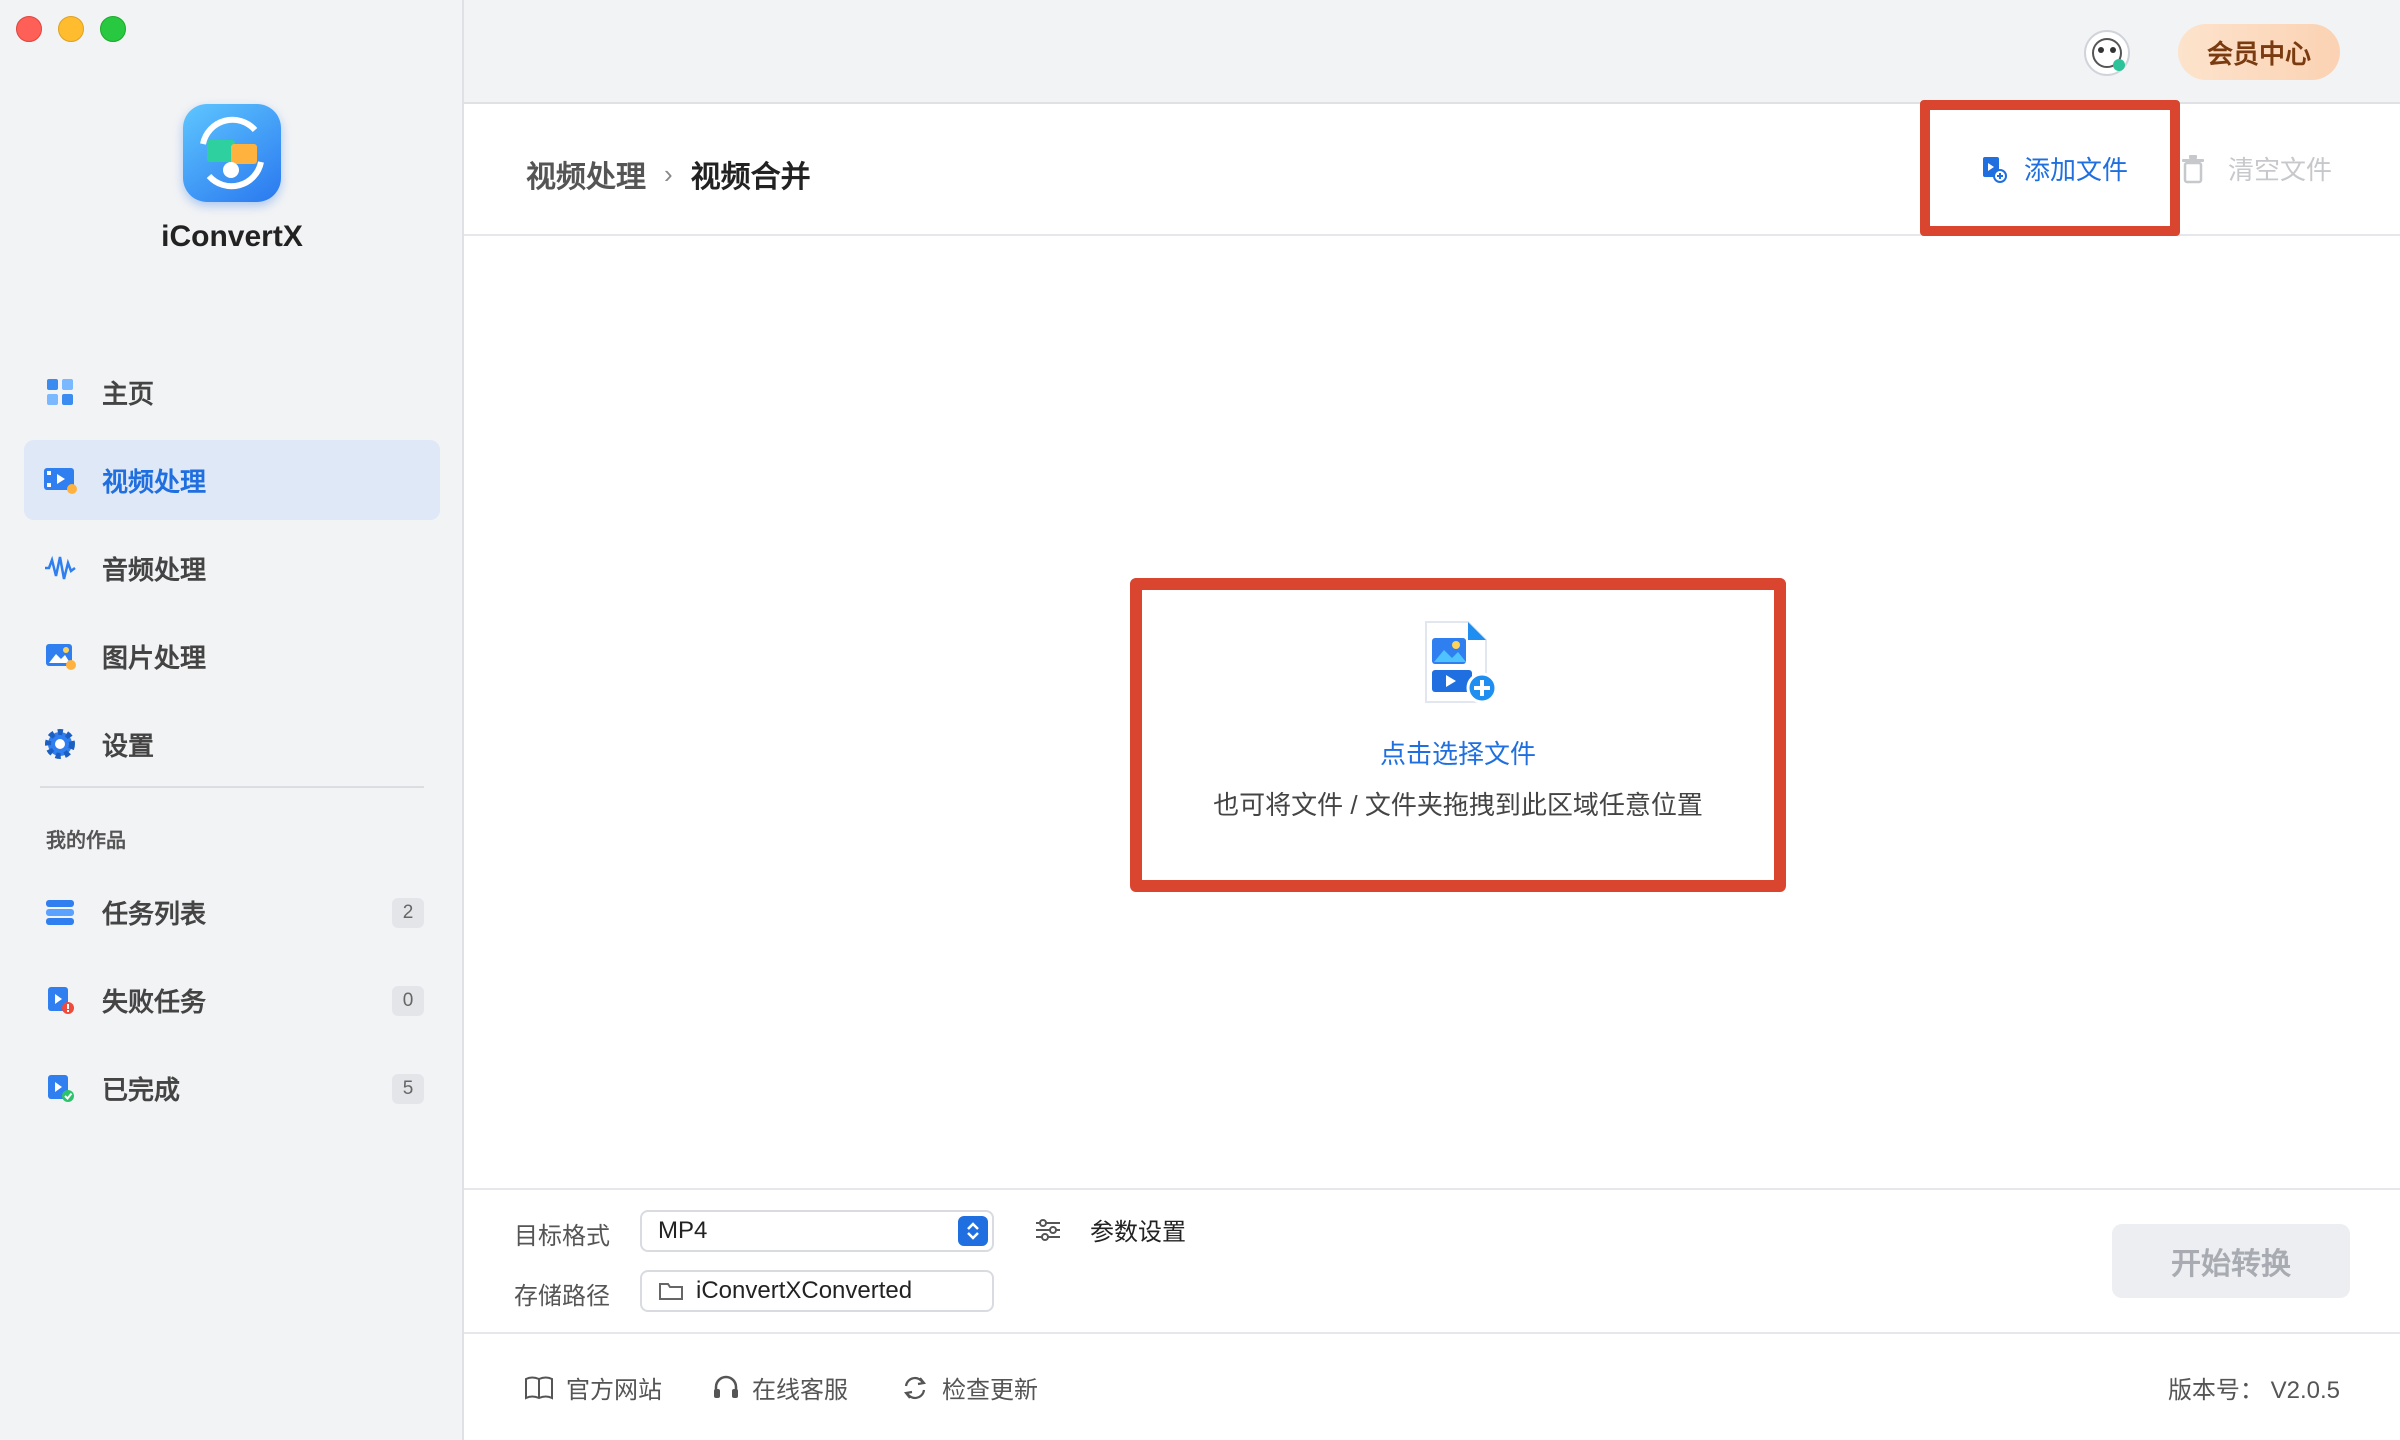 This screenshot has height=1440, width=2400. Describe the element at coordinates (60, 656) in the screenshot. I see `image-icon` at that location.